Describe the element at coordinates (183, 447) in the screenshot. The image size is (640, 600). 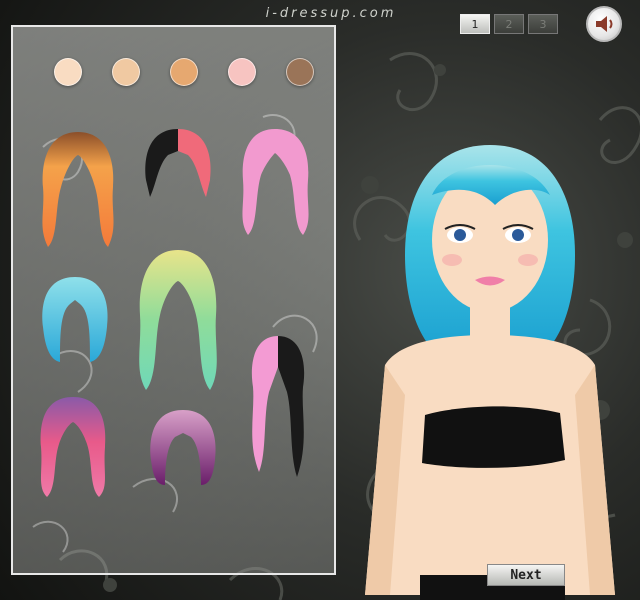
I see `hair-option-purple-bob` at that location.